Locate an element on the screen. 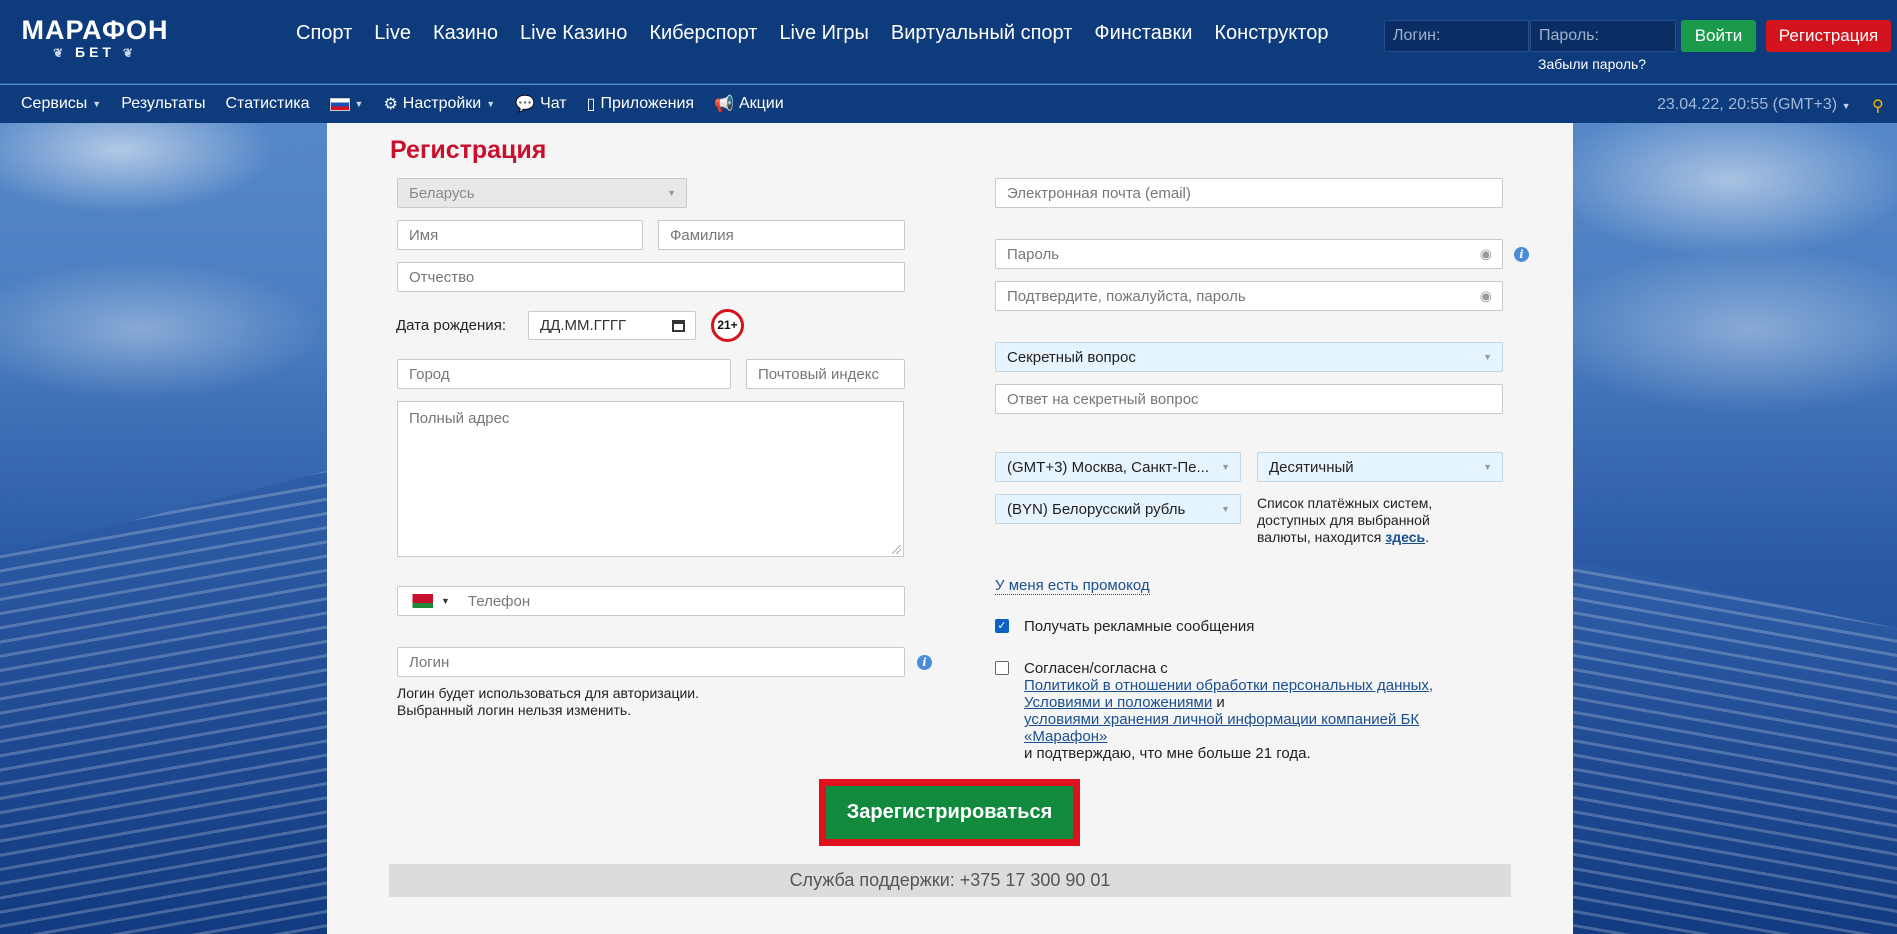 The image size is (1897, 934). subnav-chat-label: Чат is located at coordinates (553, 103).